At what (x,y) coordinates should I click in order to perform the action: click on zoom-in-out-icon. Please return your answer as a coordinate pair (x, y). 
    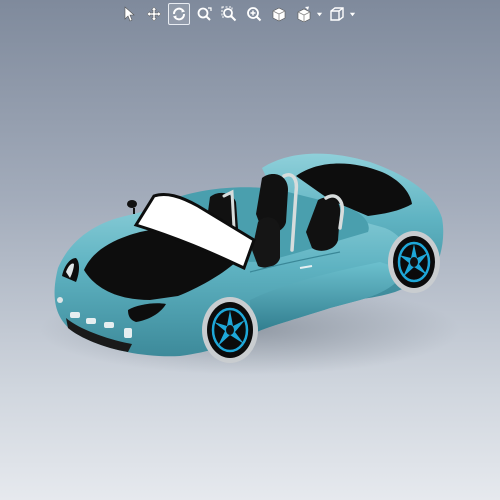
    Looking at the image, I should click on (254, 14).